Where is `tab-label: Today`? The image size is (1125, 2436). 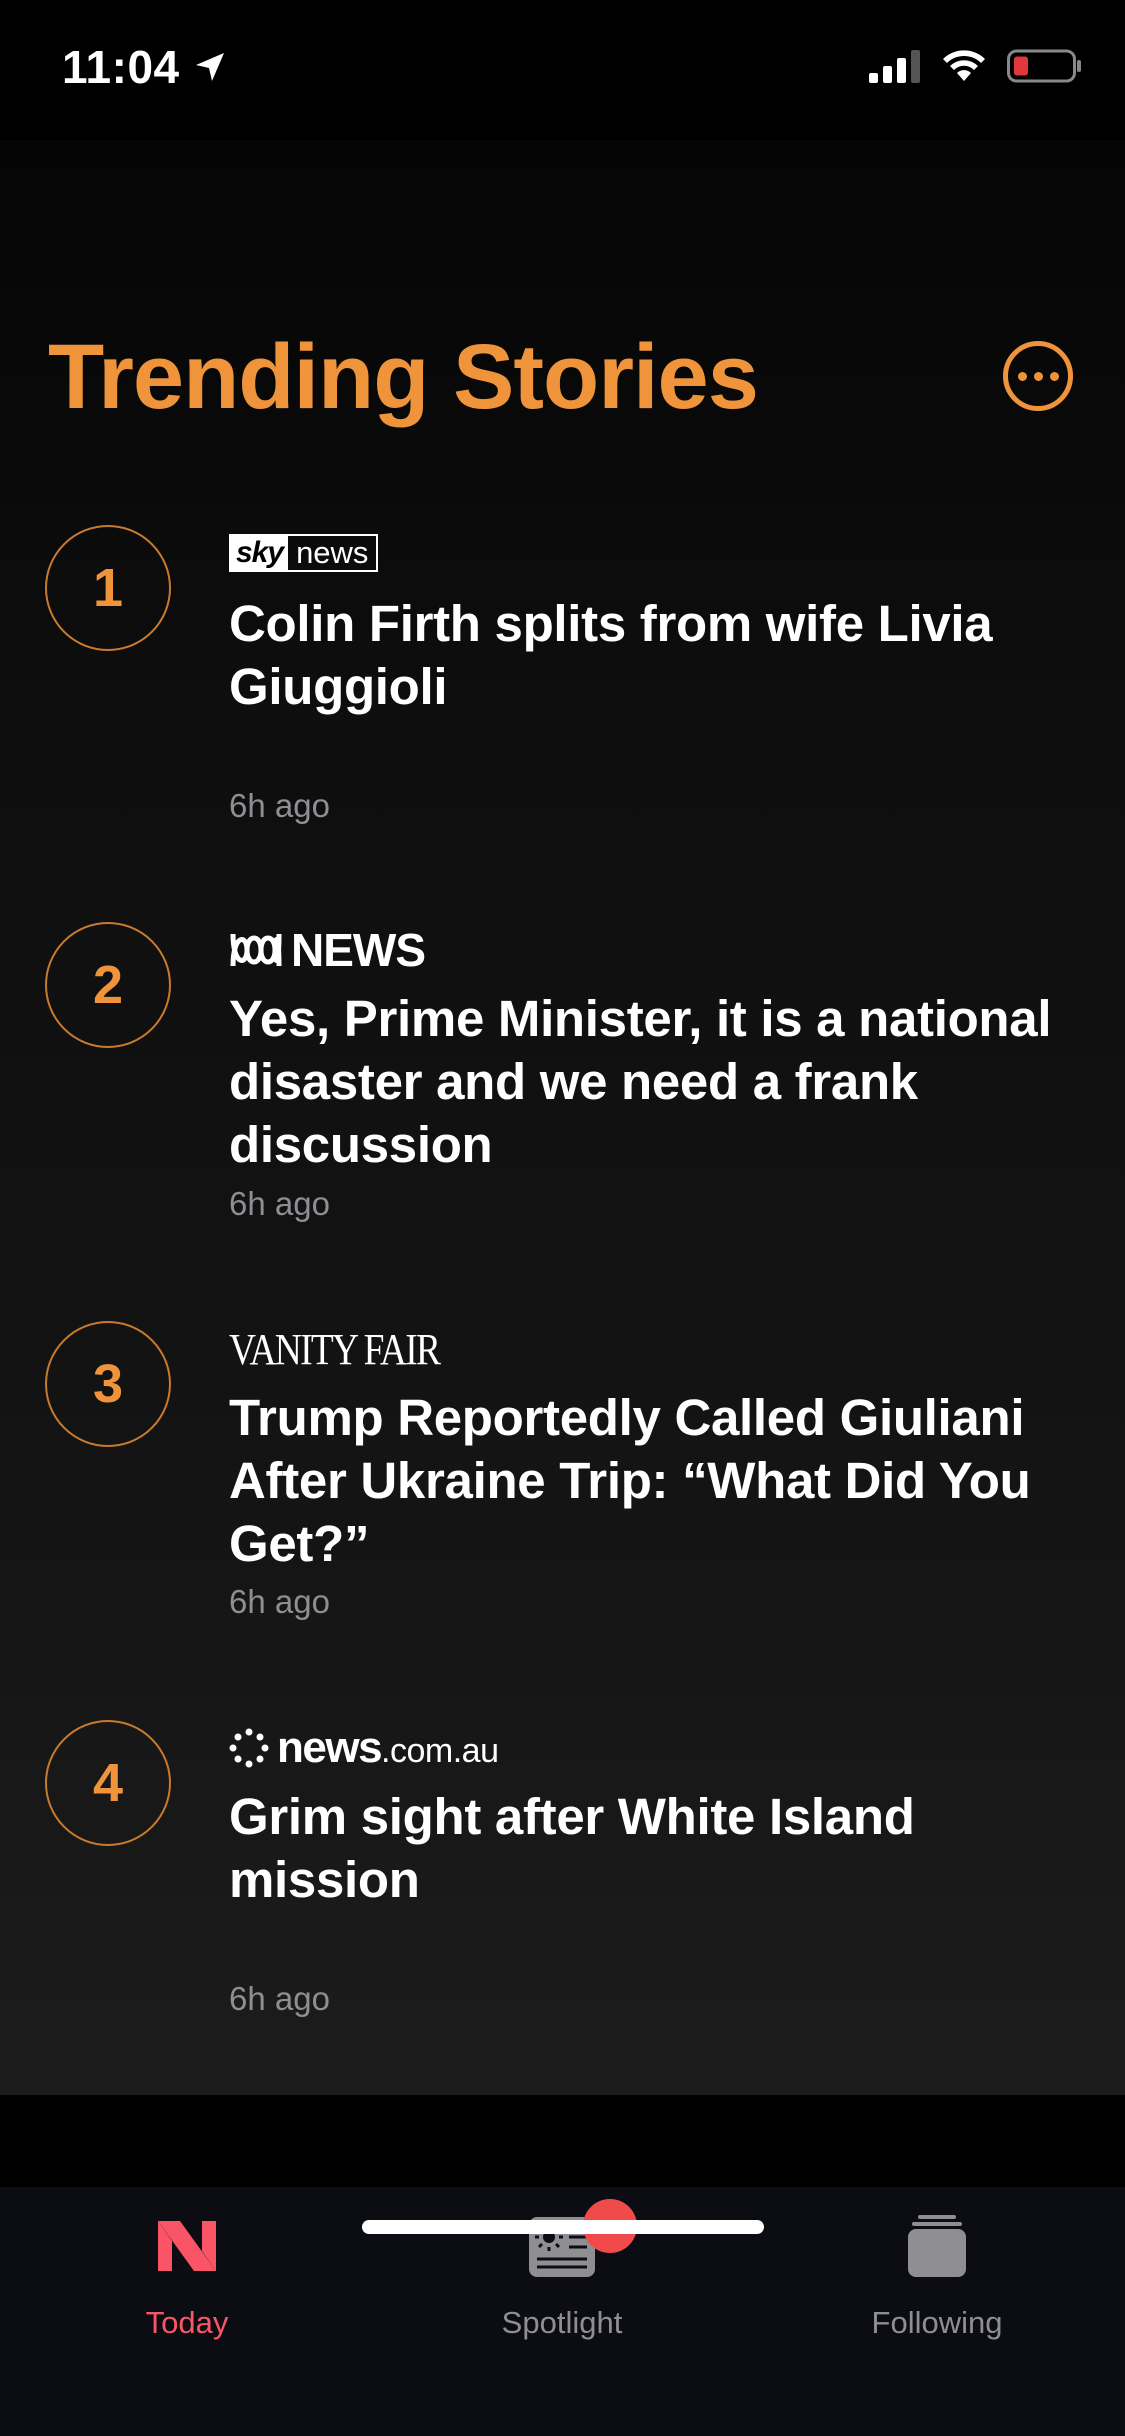
tab-label: Today is located at coordinates (187, 2322).